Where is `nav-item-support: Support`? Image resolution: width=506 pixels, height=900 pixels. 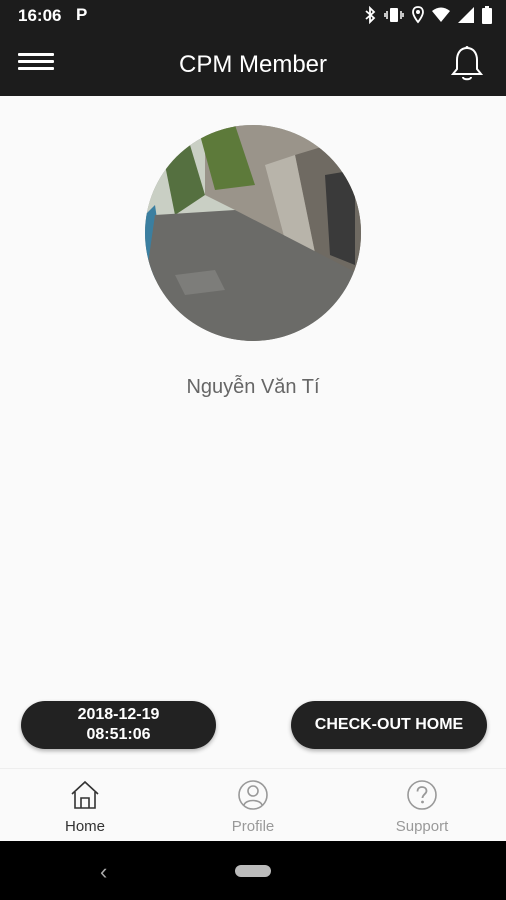 nav-item-support: Support is located at coordinates (422, 807).